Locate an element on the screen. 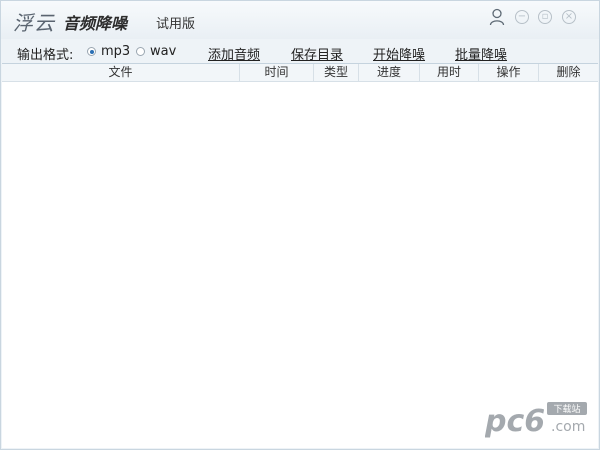  maximize-icon: ▫ is located at coordinates (545, 16).